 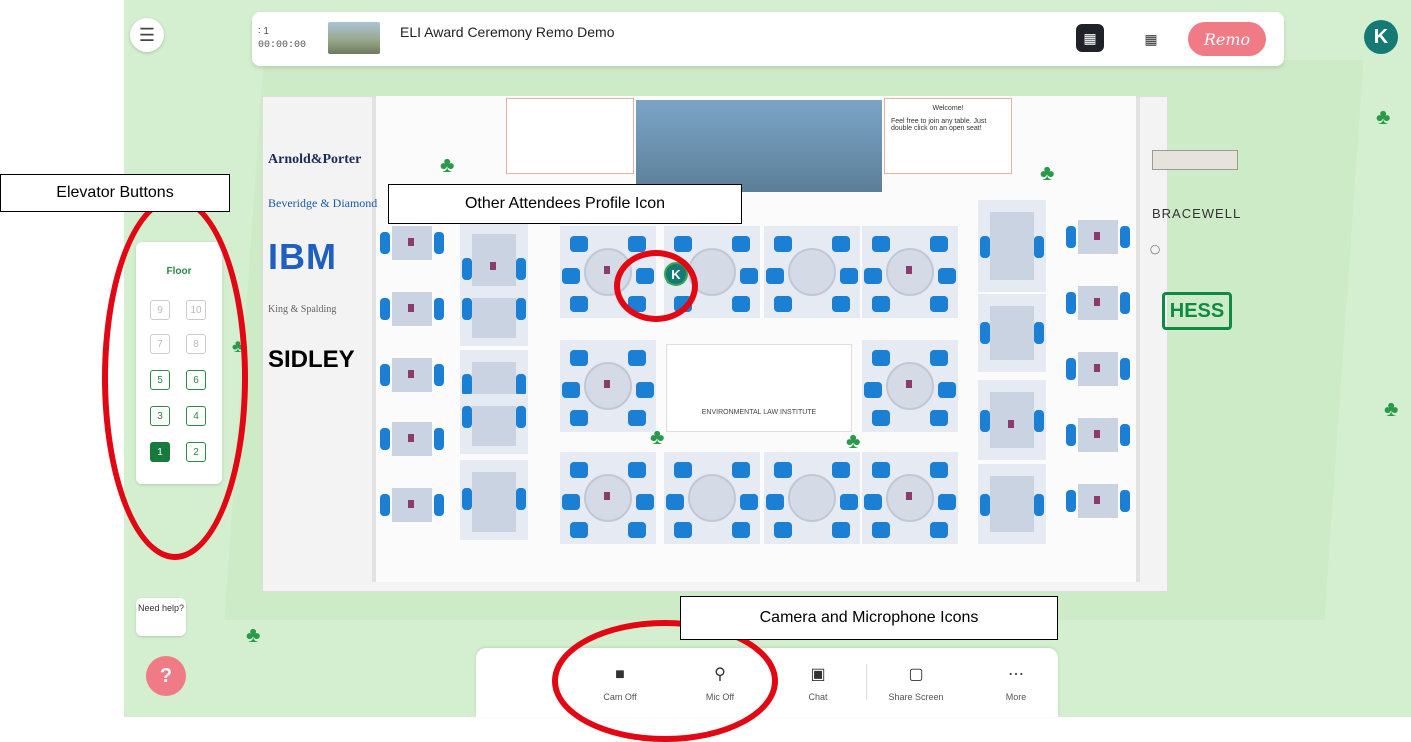 What do you see at coordinates (282, 45) in the screenshot?
I see `event-timer: 00:00:00` at bounding box center [282, 45].